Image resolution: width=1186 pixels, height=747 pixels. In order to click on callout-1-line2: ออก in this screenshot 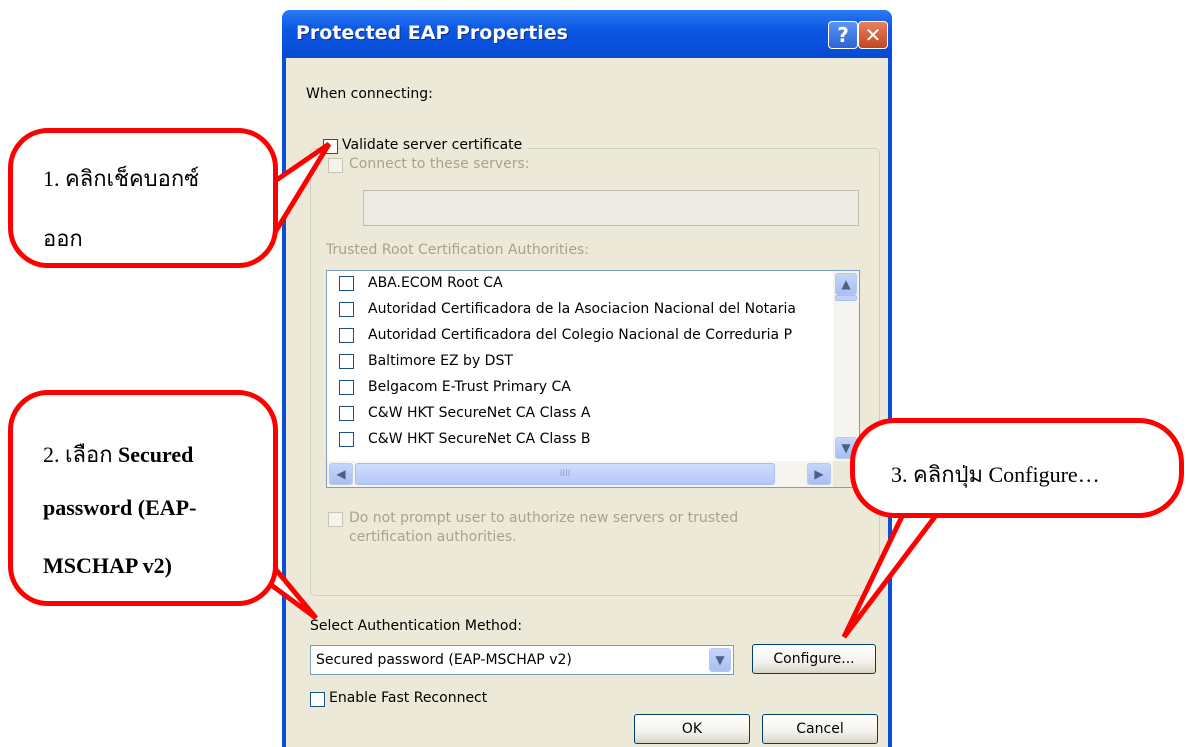, I will do `click(63, 238)`.